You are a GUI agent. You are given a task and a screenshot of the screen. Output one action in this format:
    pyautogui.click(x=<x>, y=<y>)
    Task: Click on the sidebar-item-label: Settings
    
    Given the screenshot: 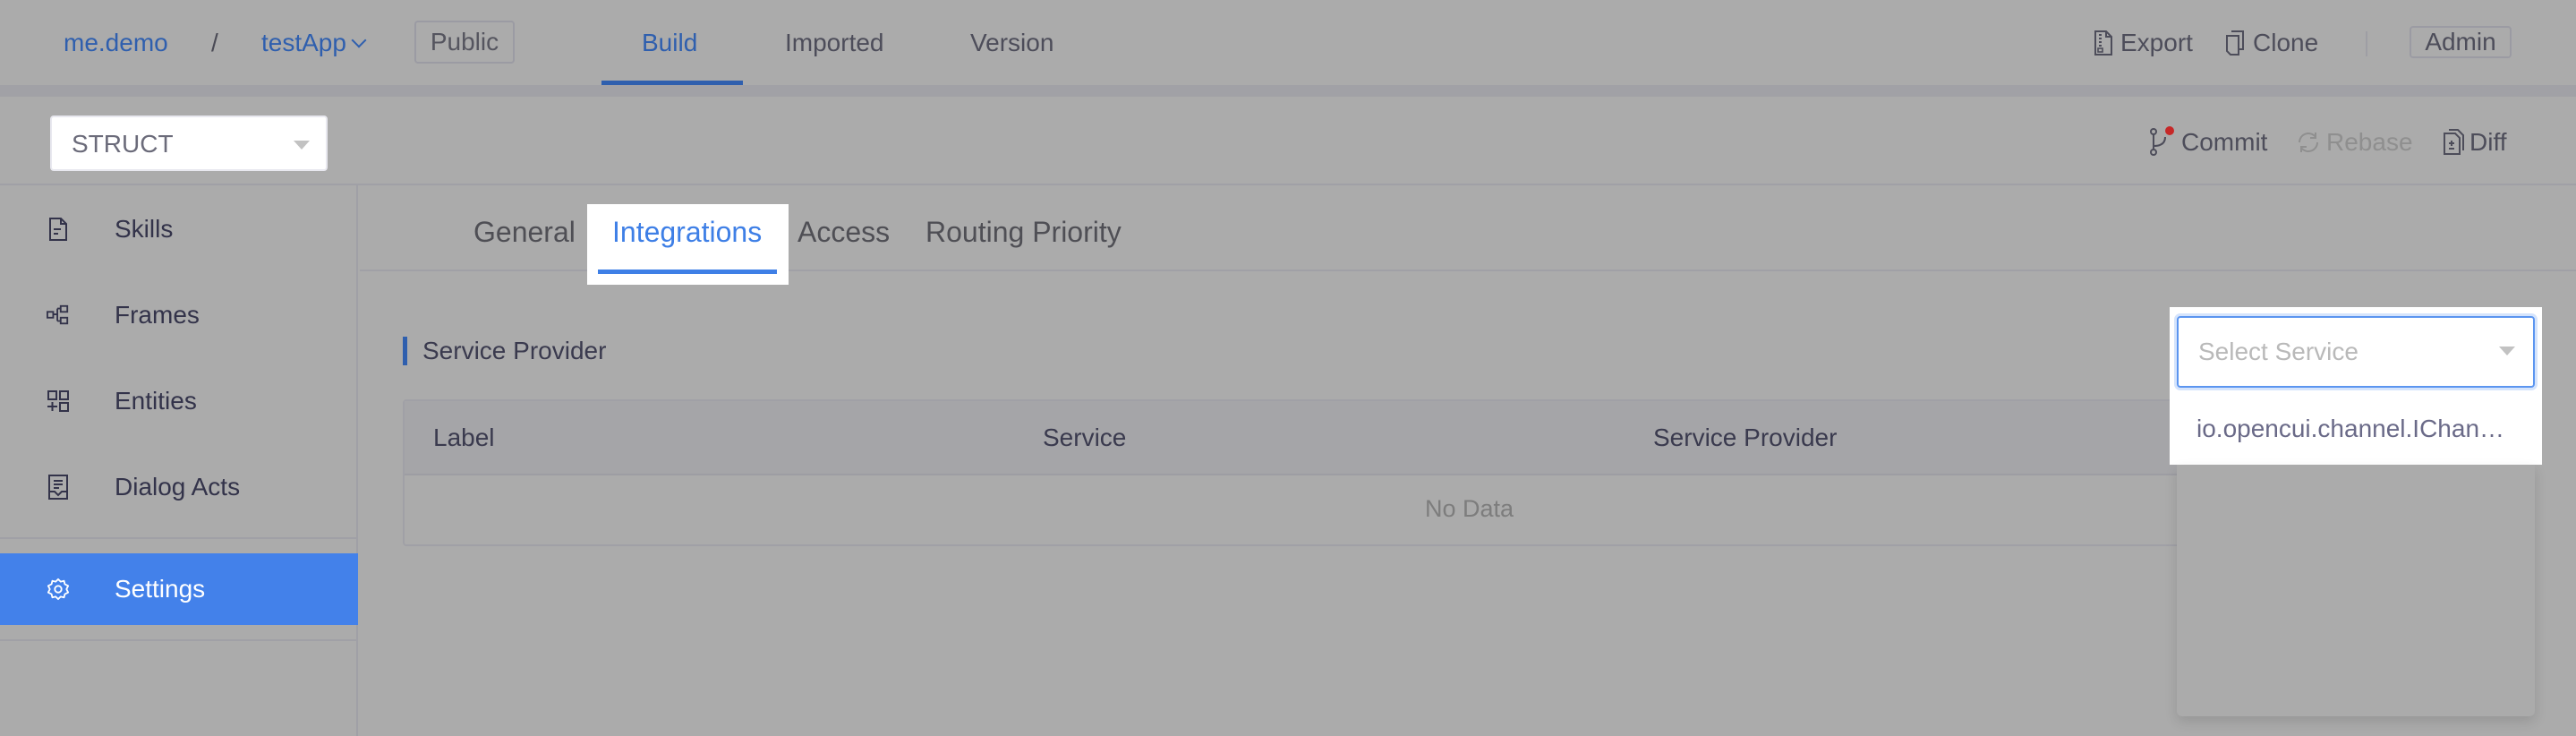 What is the action you would take?
    pyautogui.click(x=160, y=589)
    